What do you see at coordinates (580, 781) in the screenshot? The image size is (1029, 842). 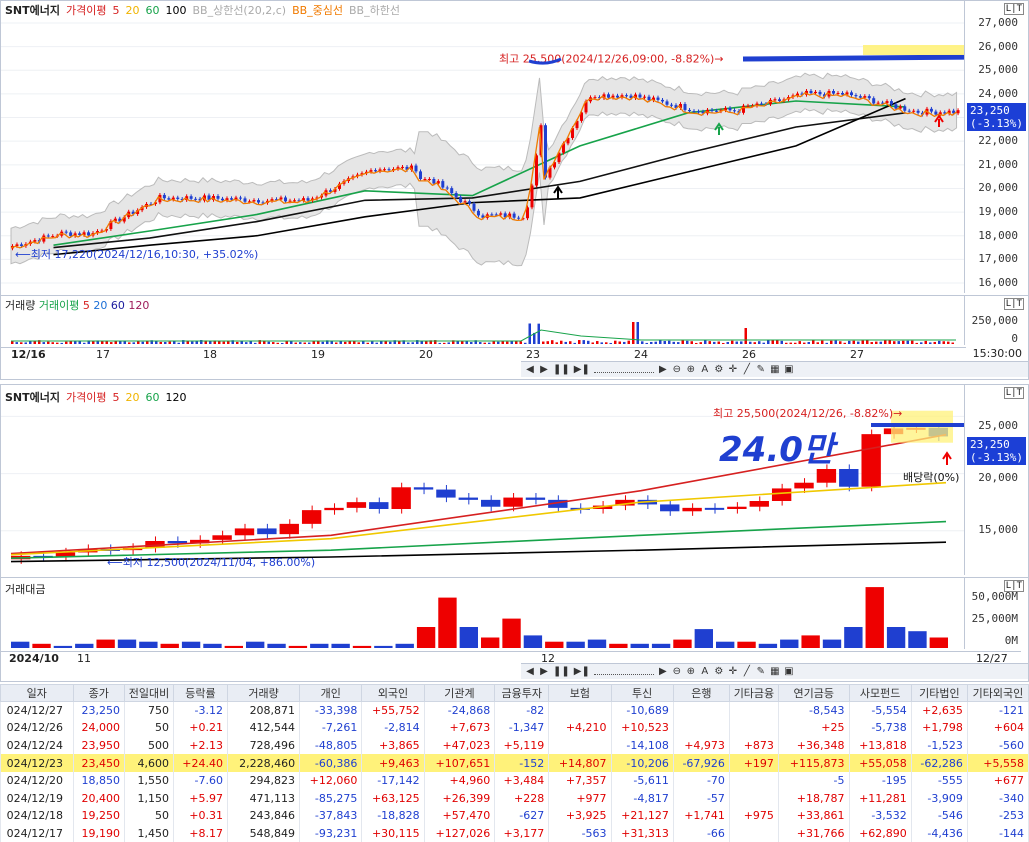 I see `table-cell: +7,357` at bounding box center [580, 781].